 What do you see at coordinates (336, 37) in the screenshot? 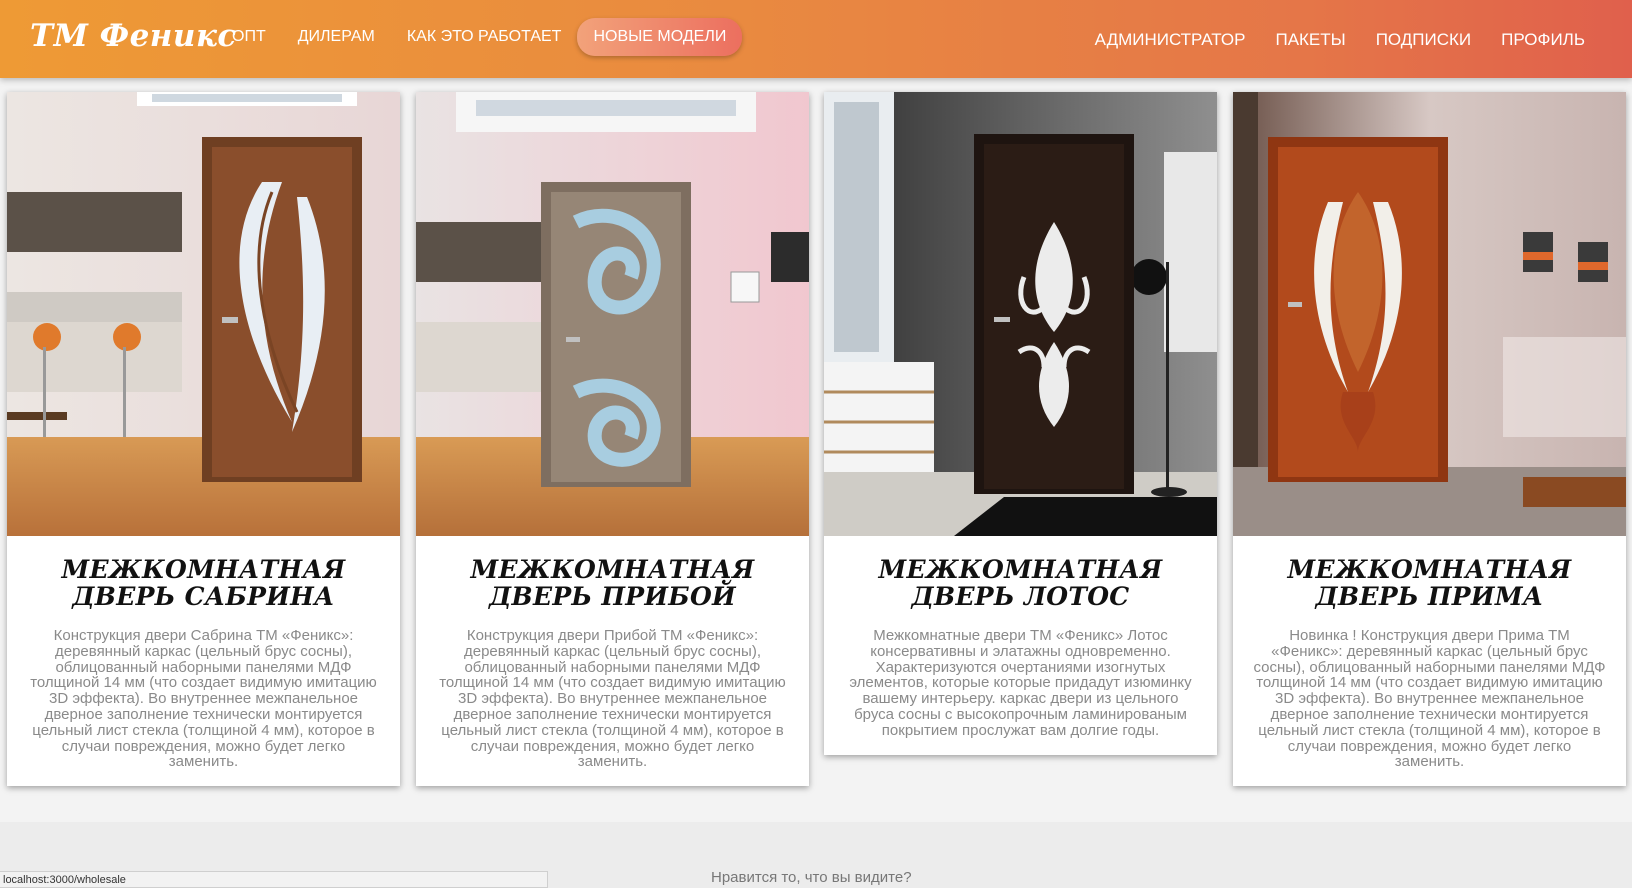
I see `nav-link-dealers: ДИЛЕРАМ` at bounding box center [336, 37].